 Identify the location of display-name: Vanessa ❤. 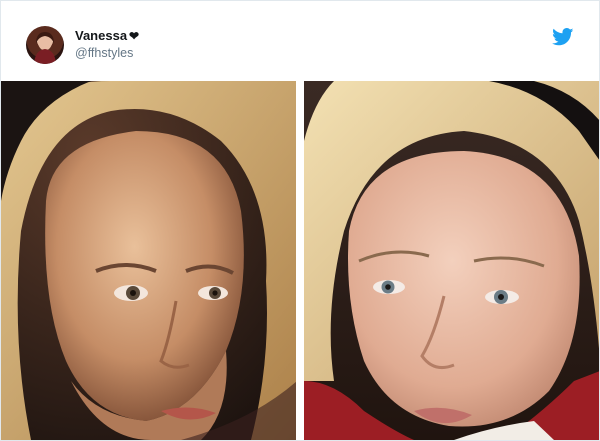
(107, 35).